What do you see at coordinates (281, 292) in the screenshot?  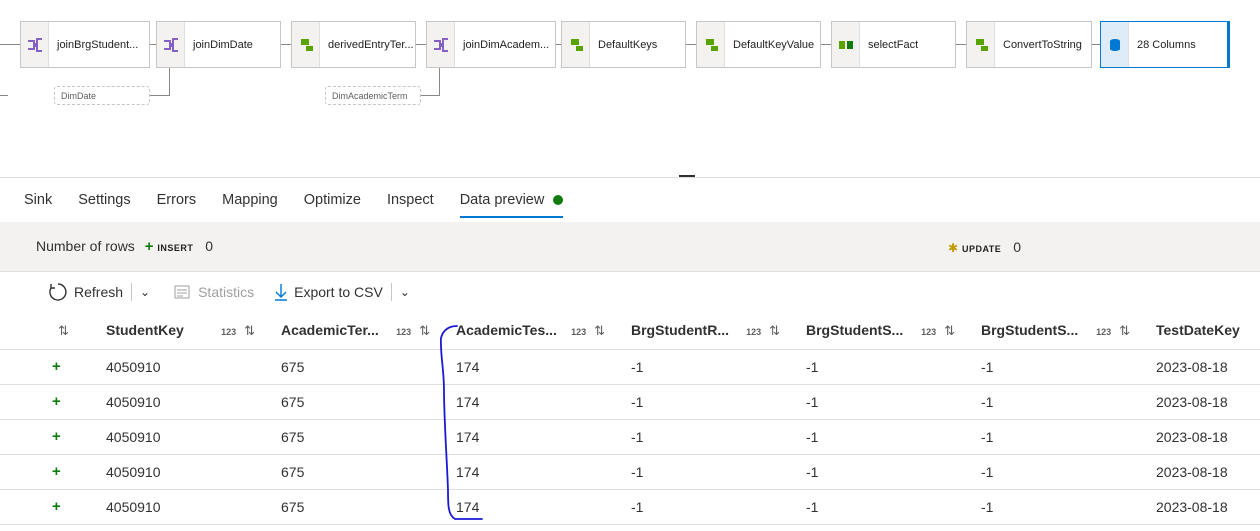 I see `download-icon` at bounding box center [281, 292].